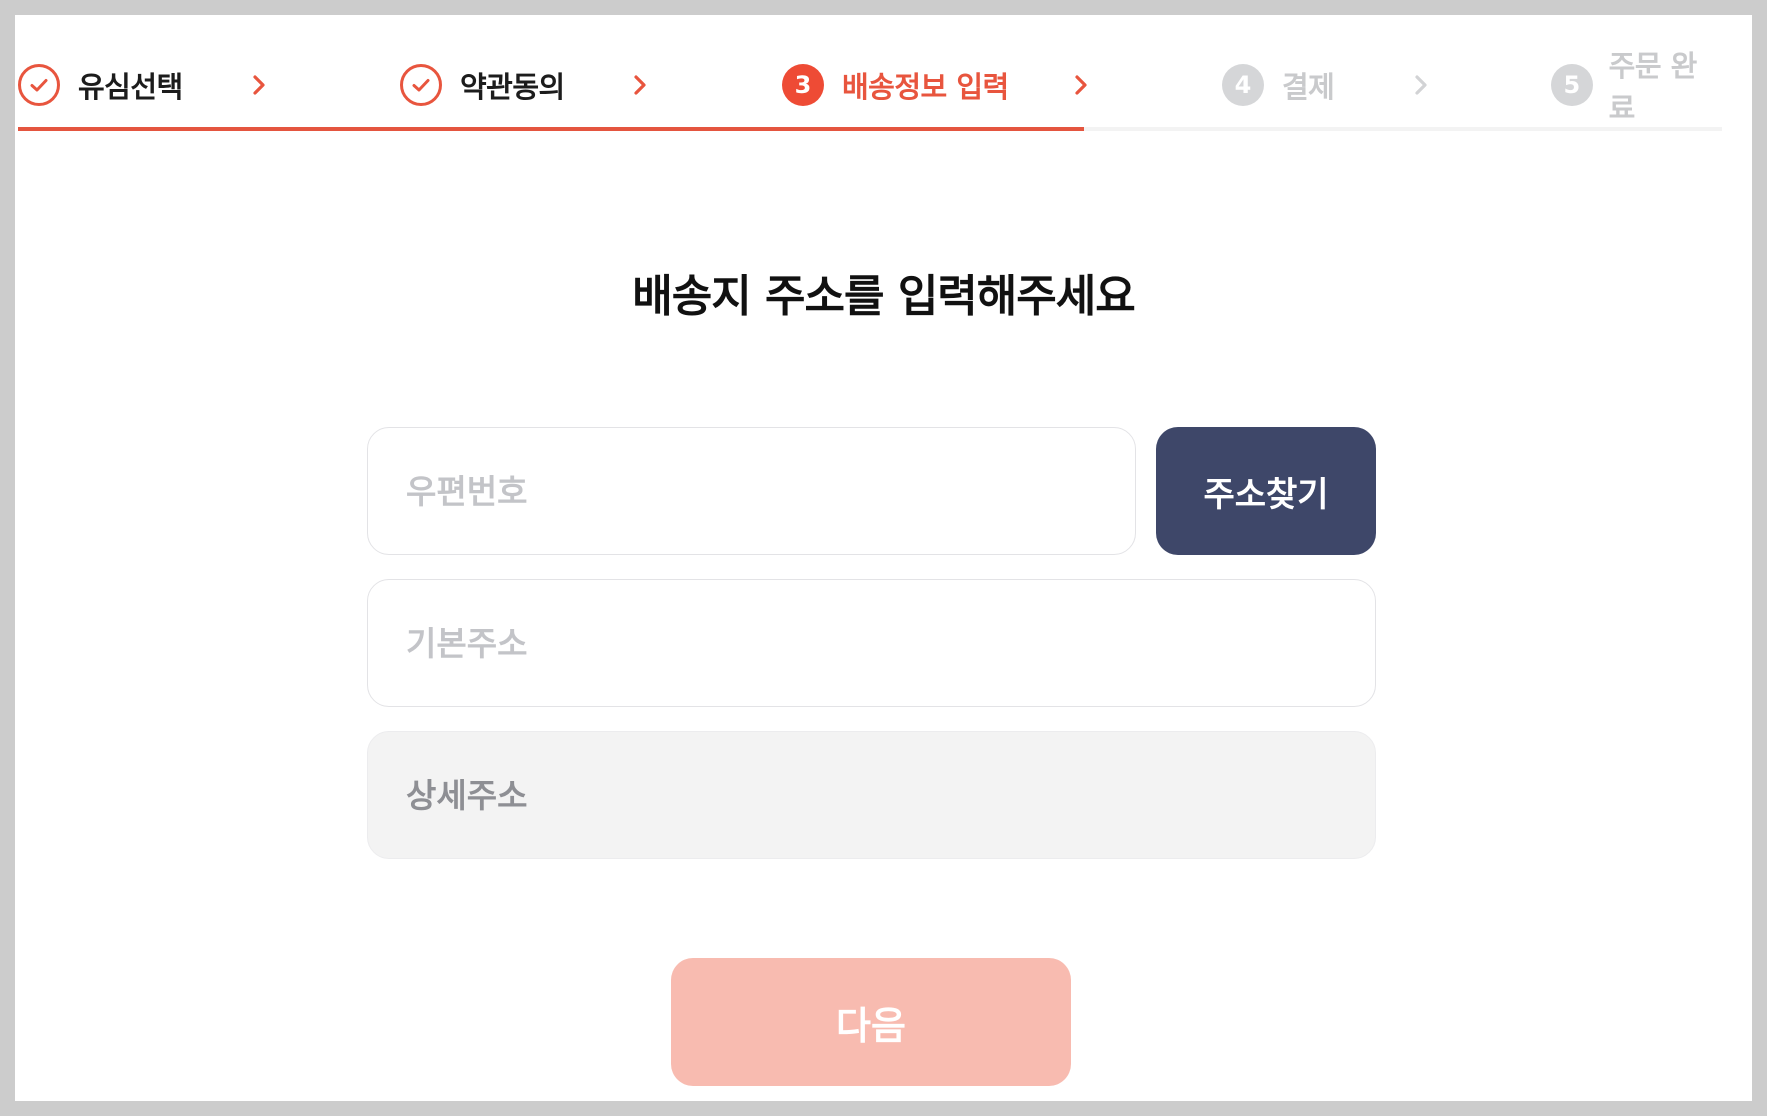  What do you see at coordinates (883, 296) in the screenshot?
I see `page-title: 배송지 주소를 입력해주세요` at bounding box center [883, 296].